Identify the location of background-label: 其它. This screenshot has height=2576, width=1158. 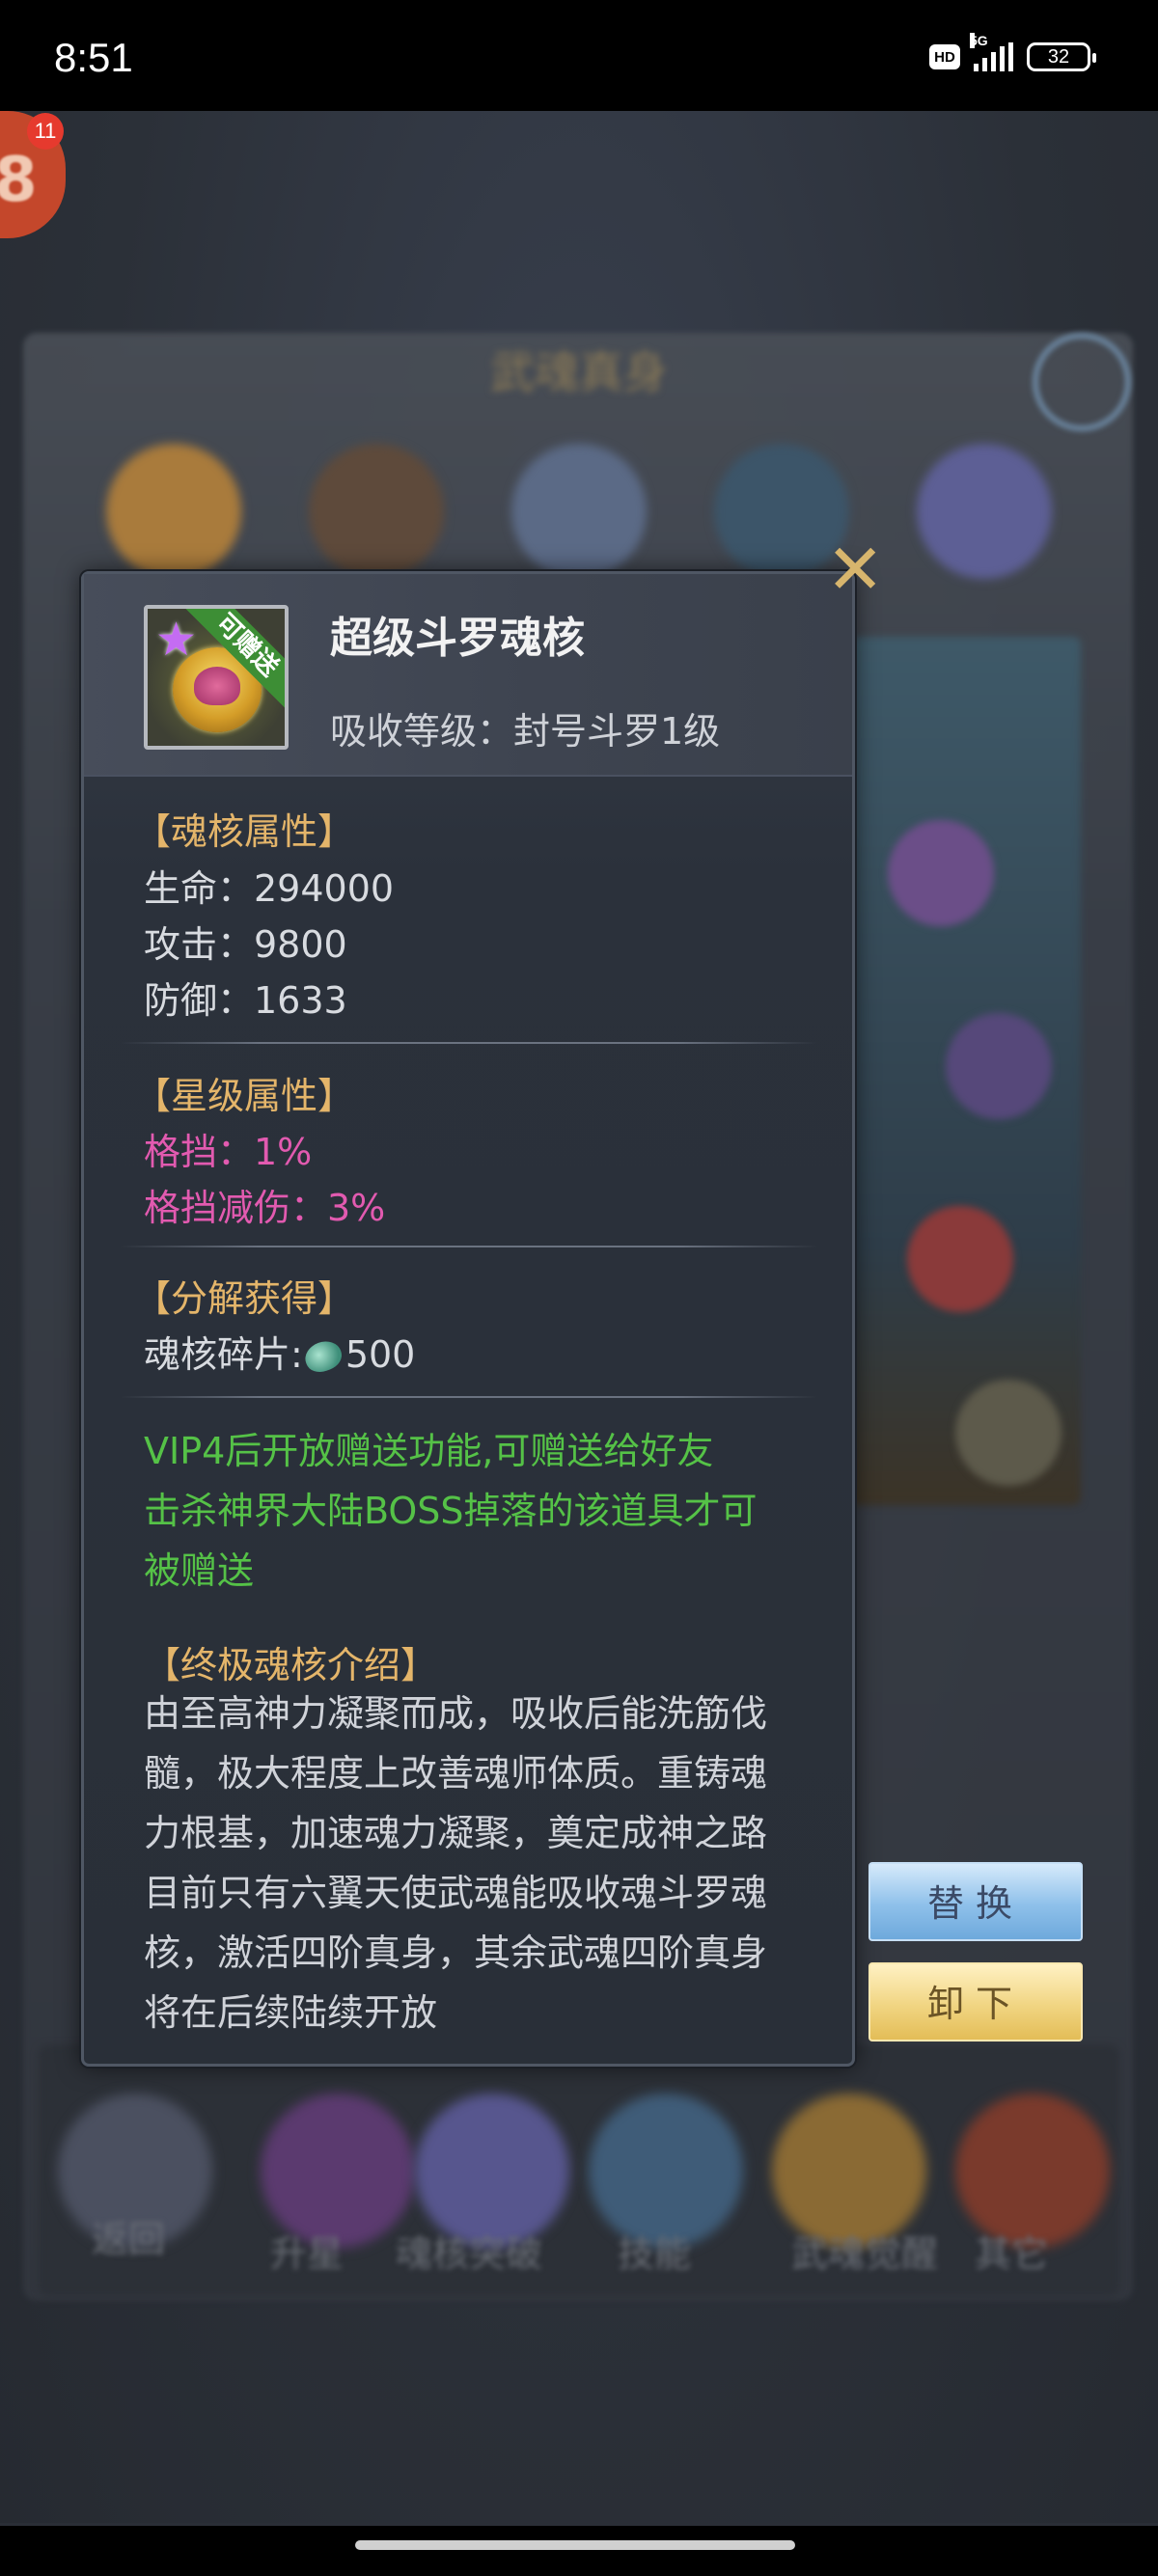
(1012, 2254).